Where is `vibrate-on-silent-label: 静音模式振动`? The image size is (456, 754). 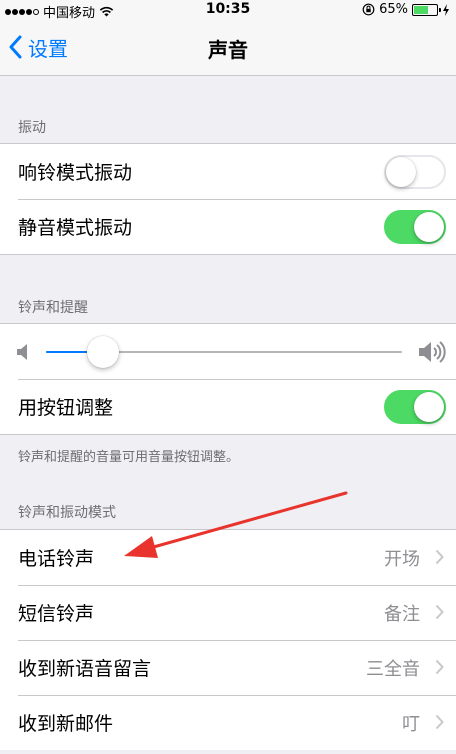
vibrate-on-silent-label: 静音模式振动 is located at coordinates (75, 228).